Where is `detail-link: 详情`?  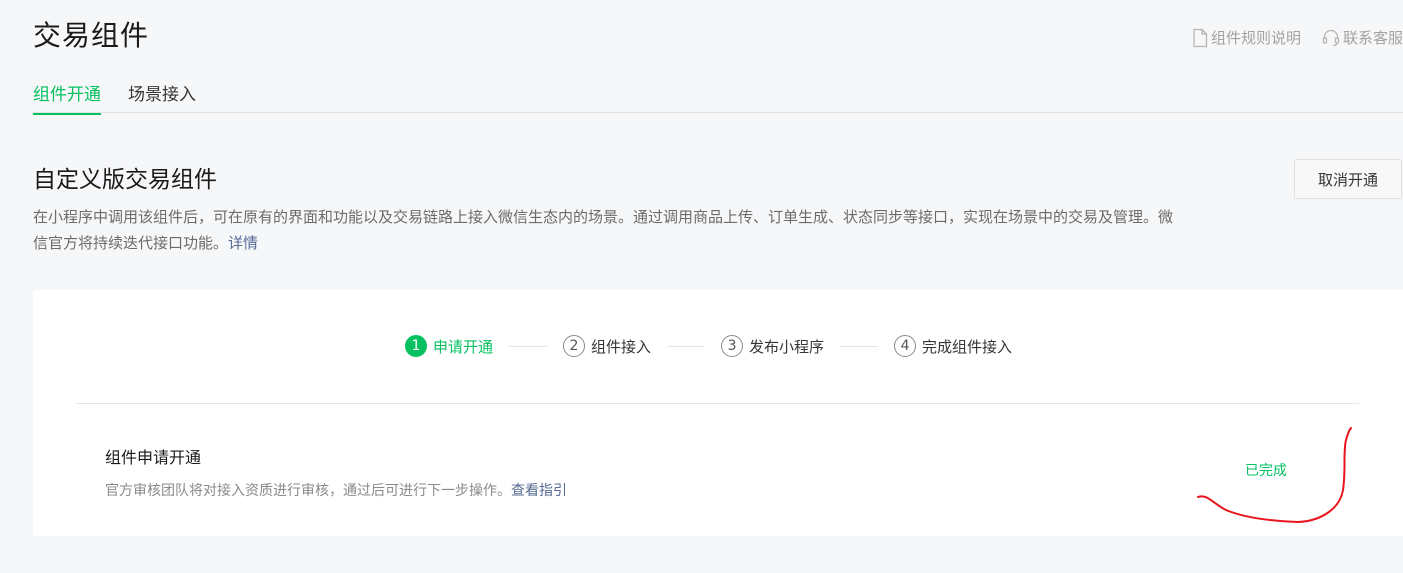
detail-link: 详情 is located at coordinates (243, 243).